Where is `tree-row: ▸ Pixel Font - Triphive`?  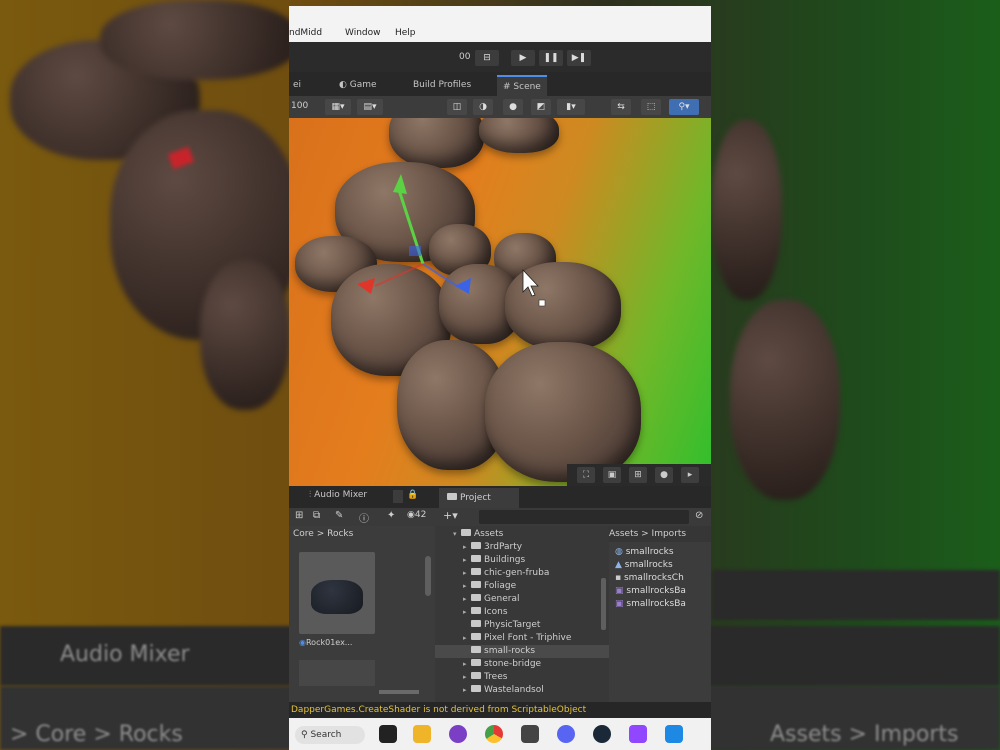
tree-row: ▸ Pixel Font - Triphive is located at coordinates (522, 638).